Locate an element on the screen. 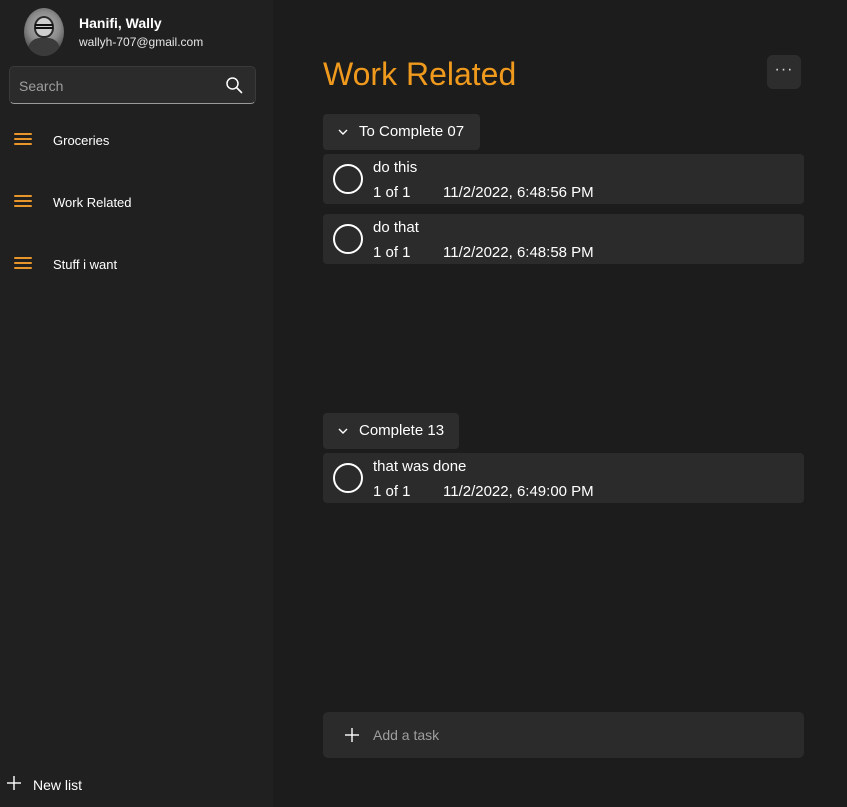 Image resolution: width=847 pixels, height=807 pixels. profile-email: wallyh-707@gmail.com is located at coordinates (141, 42).